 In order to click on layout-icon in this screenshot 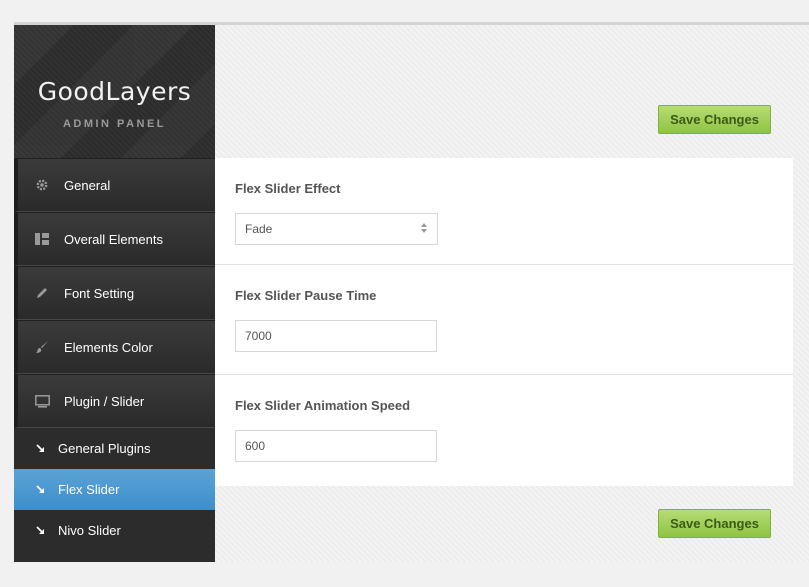, I will do `click(42, 239)`.